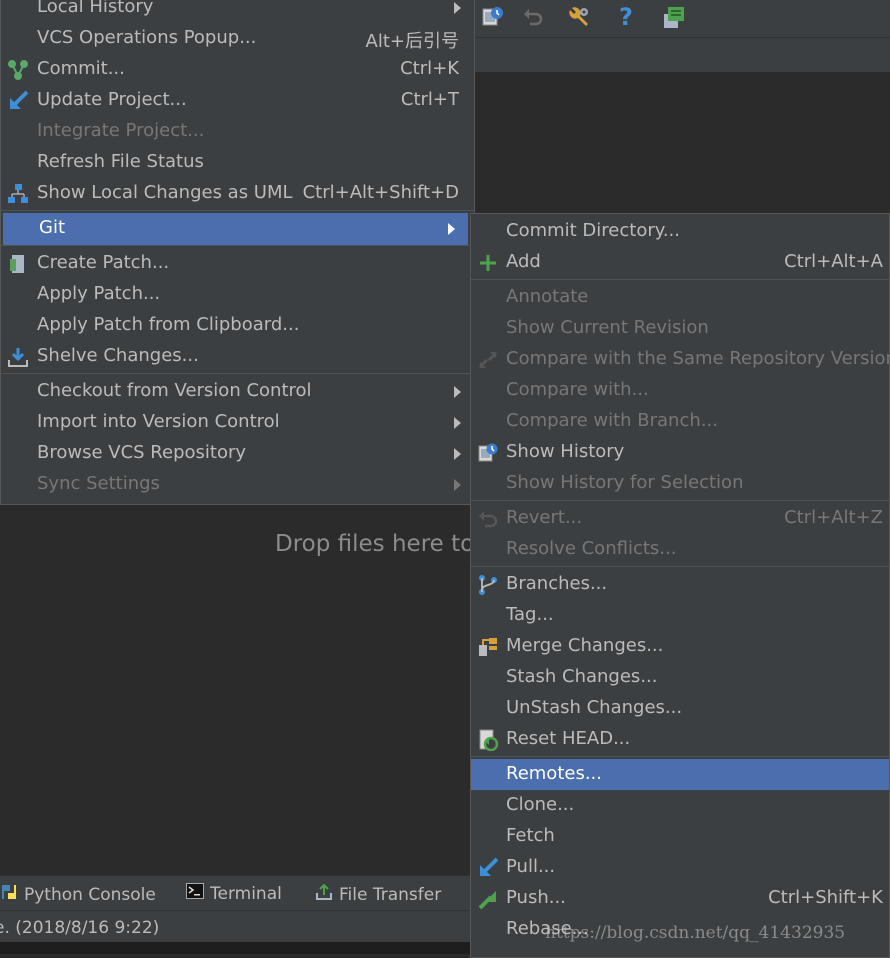  What do you see at coordinates (412, 41) in the screenshot?
I see `menu-item-shortcut: Alt+后引号` at bounding box center [412, 41].